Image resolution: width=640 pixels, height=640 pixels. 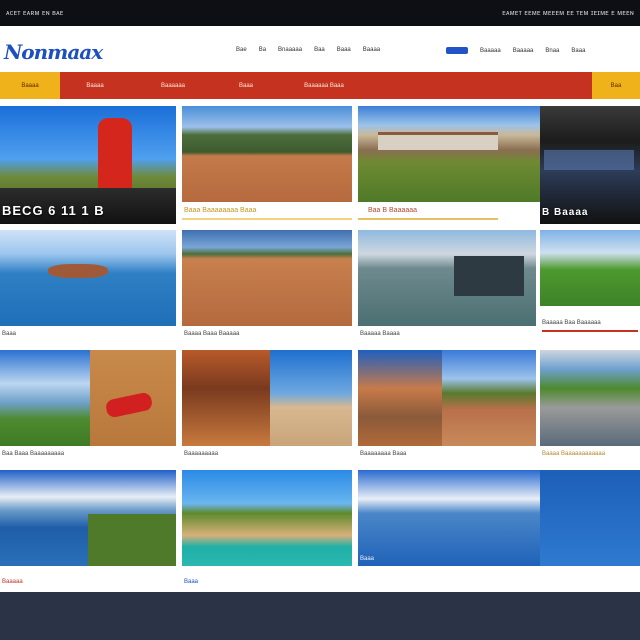 I want to click on top-bar-right-text: ᴇᴀᴍᴇᴛ ᴇᴇᴍᴇ ᴍᴇᴇᴇᴍ ᴇᴇ ᴛᴇᴍ ɪᴇɪᴍᴇ ᴇ ᴍᴇᴇɴ, so click(x=568, y=13).